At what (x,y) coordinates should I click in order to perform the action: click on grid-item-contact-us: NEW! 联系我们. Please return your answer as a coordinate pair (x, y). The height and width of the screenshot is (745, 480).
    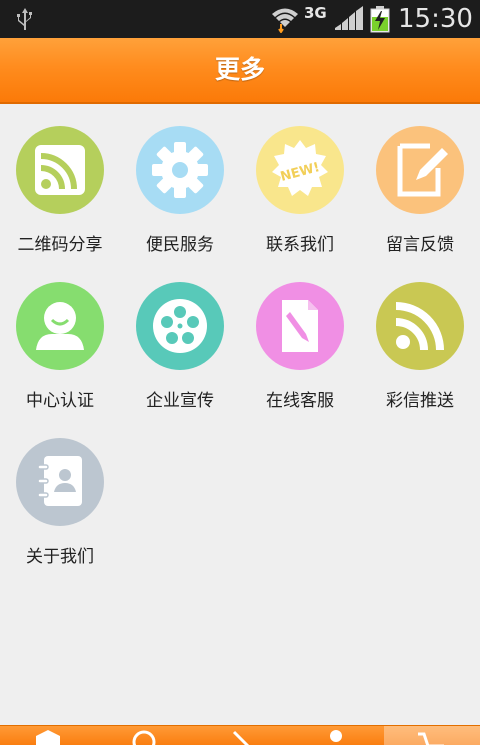
    Looking at the image, I should click on (300, 182).